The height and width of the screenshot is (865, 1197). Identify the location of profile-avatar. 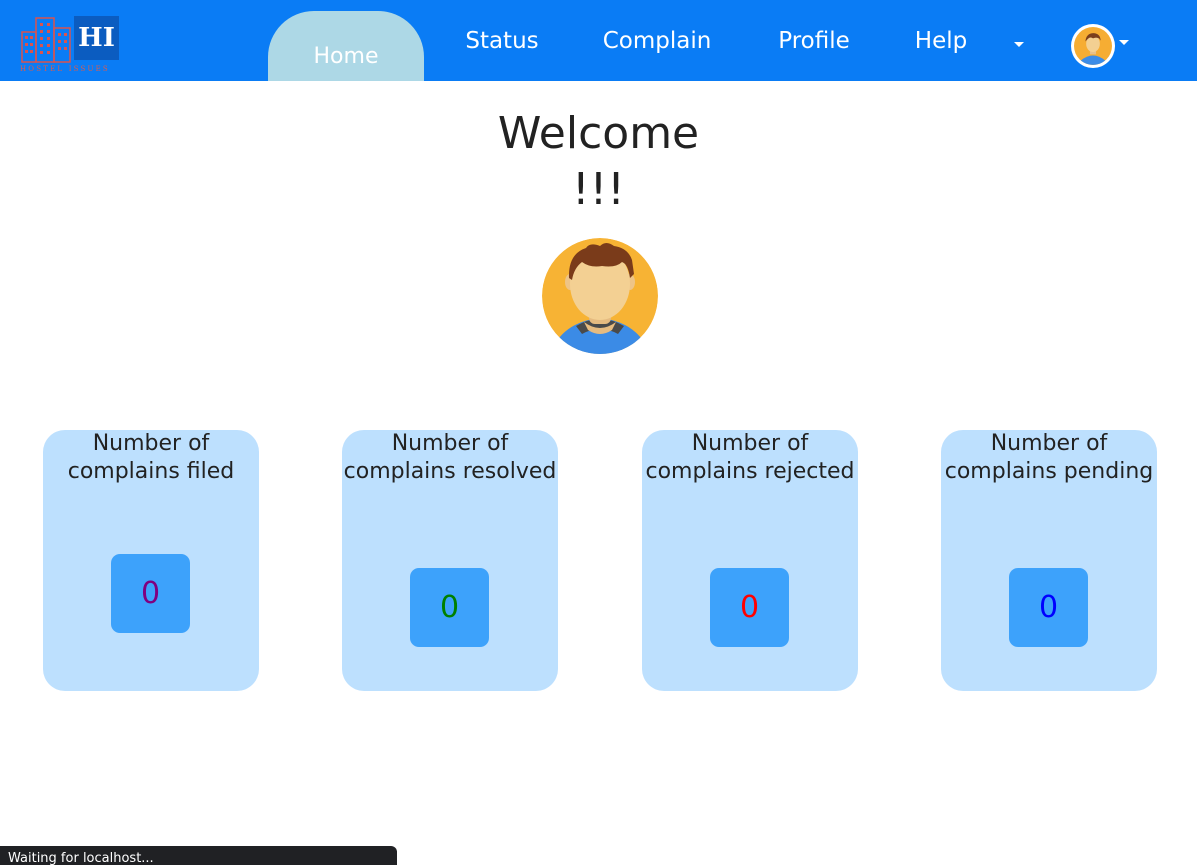
(600, 296).